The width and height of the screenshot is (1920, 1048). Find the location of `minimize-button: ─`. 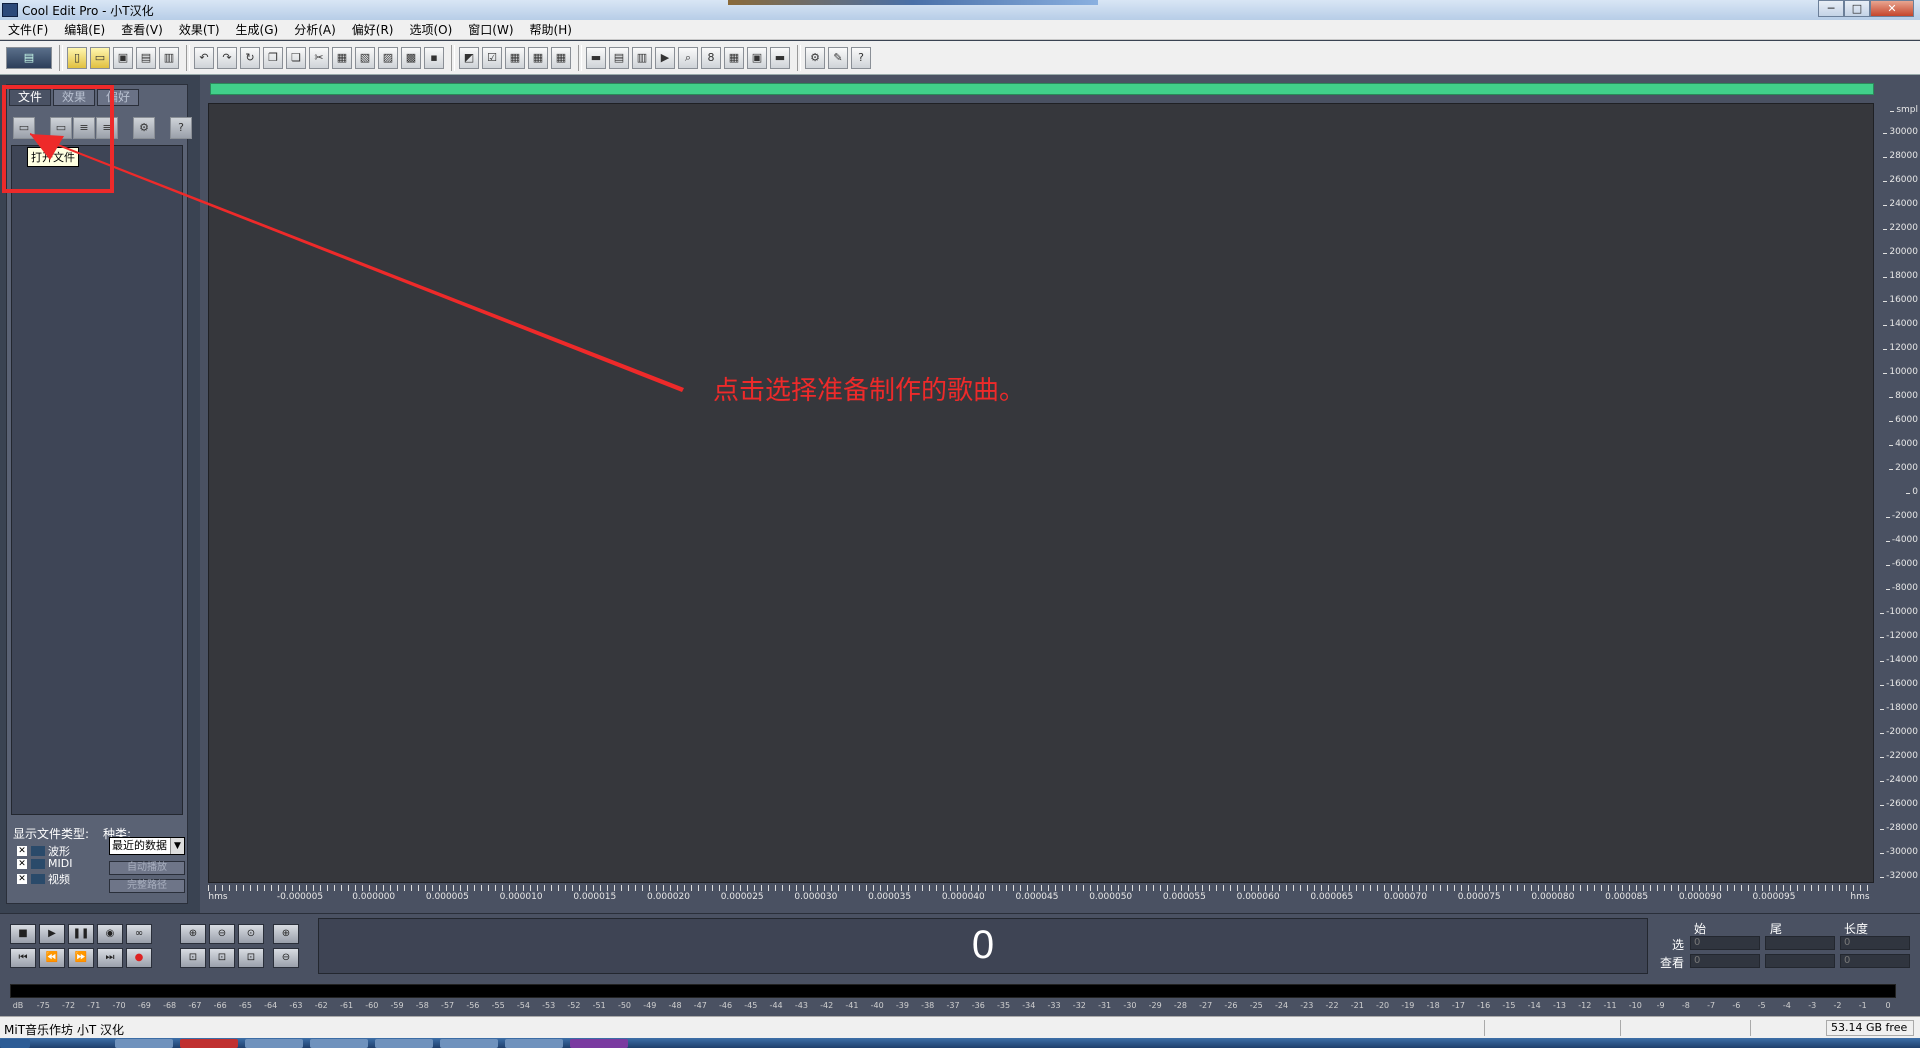

minimize-button: ─ is located at coordinates (1831, 8).